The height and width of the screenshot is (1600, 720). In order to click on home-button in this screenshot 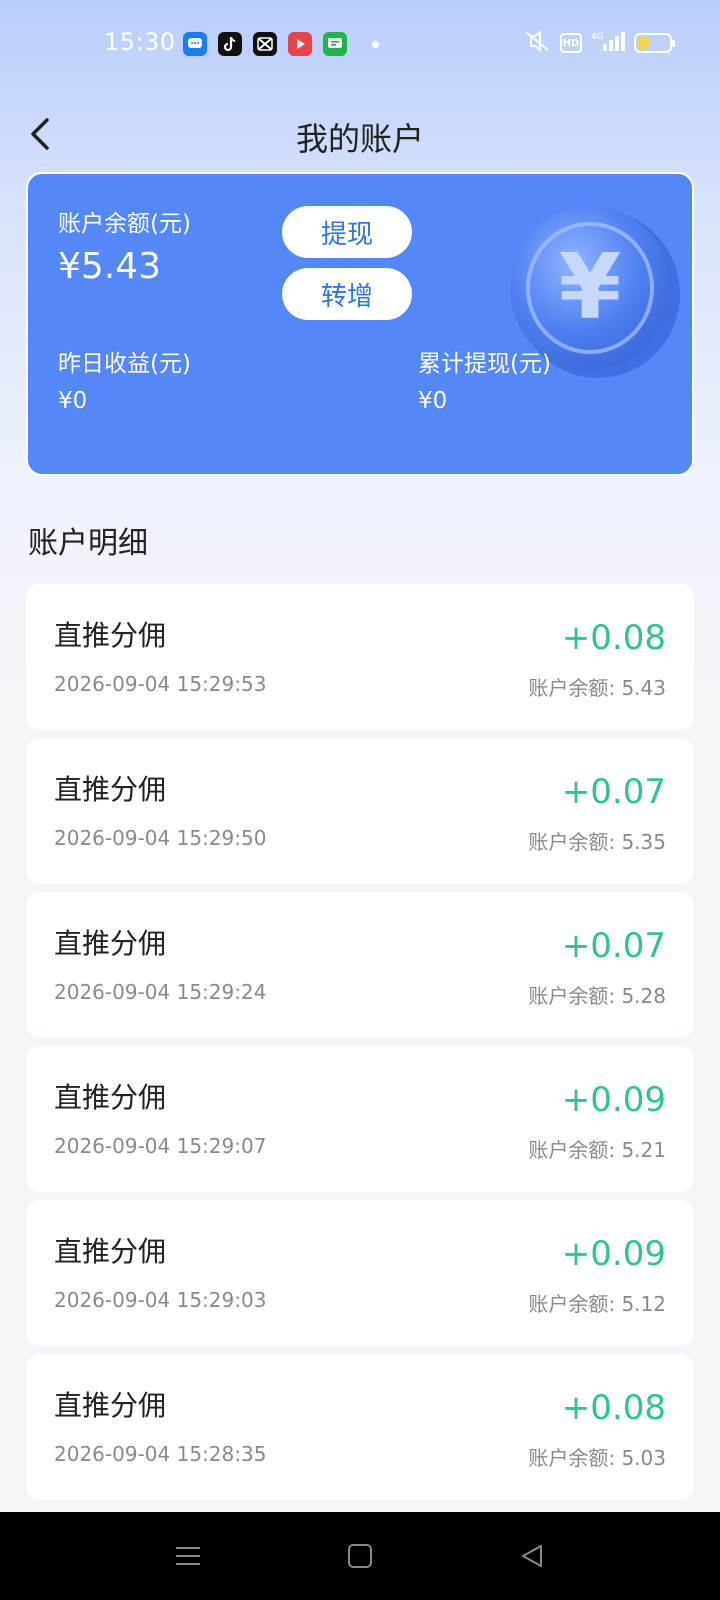, I will do `click(360, 1556)`.